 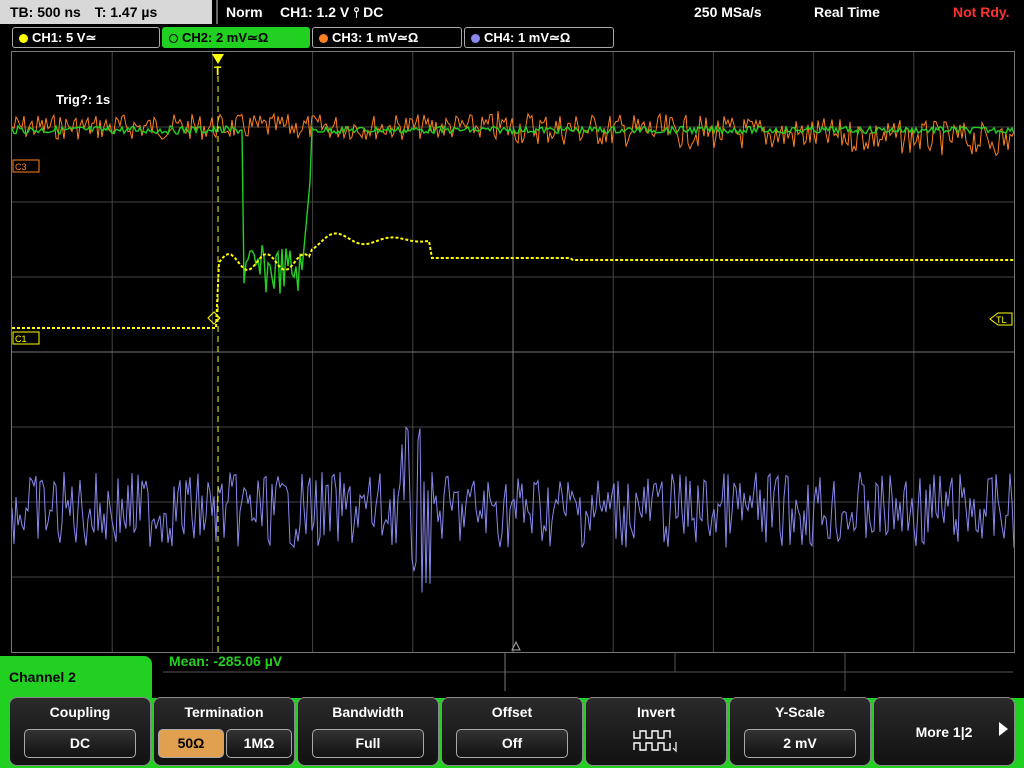 I want to click on tab-ch1: CH1: 5 V≃, so click(x=86, y=37).